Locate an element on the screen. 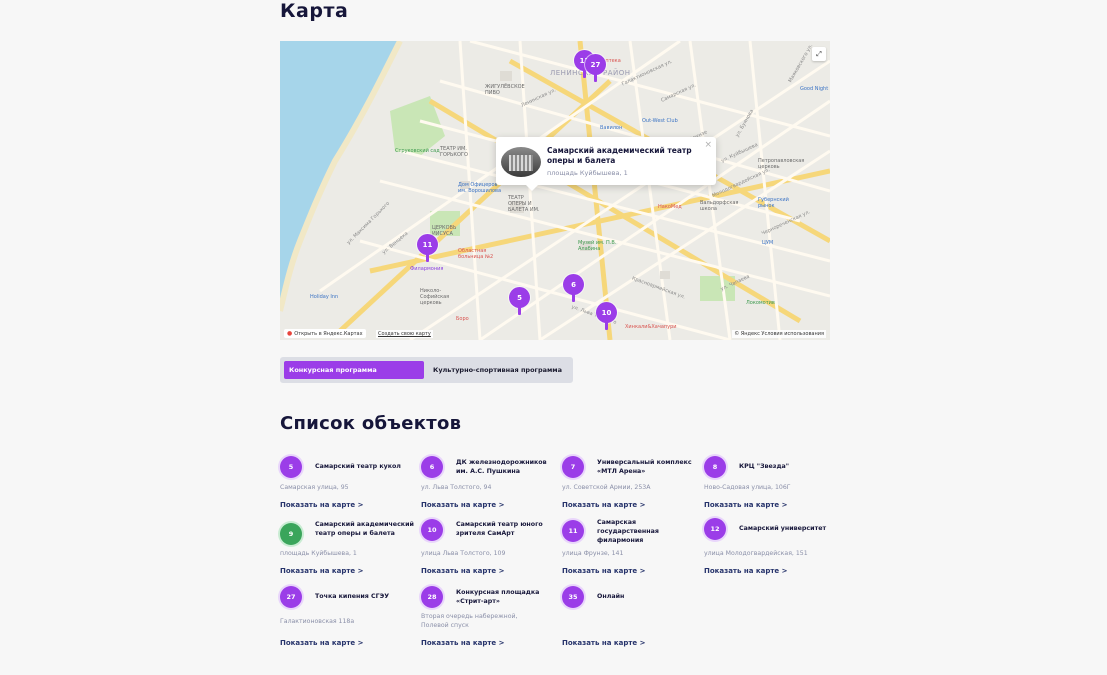 The image size is (1107, 675). map-label-bor: Боро is located at coordinates (462, 319).